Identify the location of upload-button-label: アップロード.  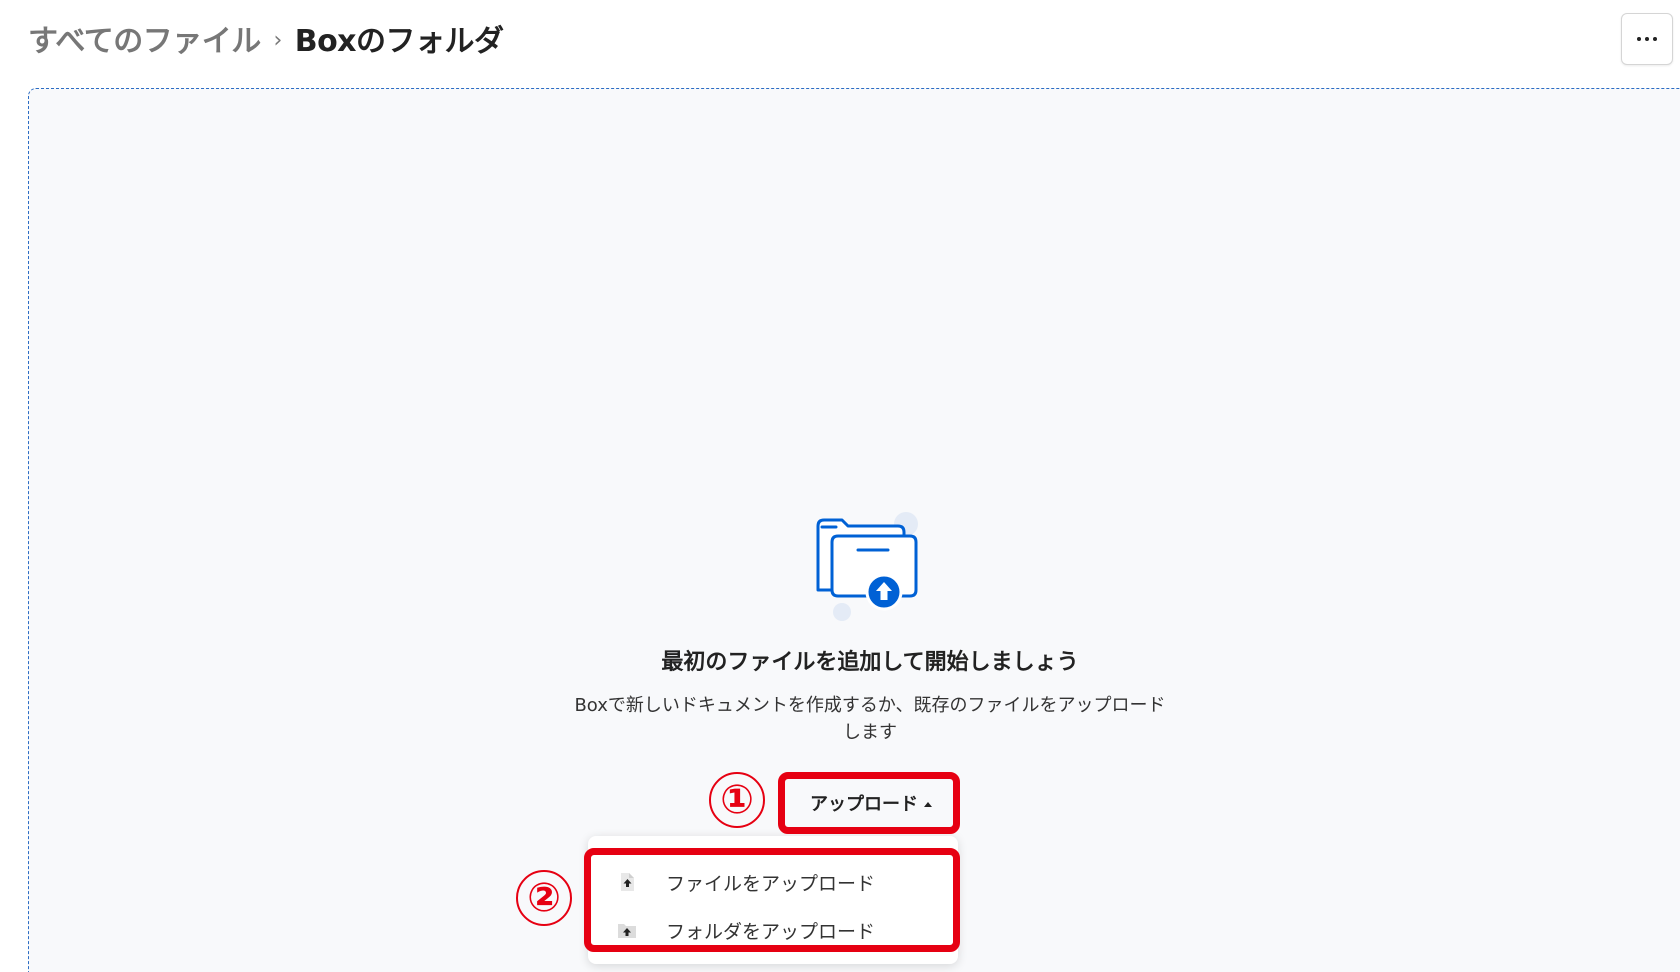
(864, 804).